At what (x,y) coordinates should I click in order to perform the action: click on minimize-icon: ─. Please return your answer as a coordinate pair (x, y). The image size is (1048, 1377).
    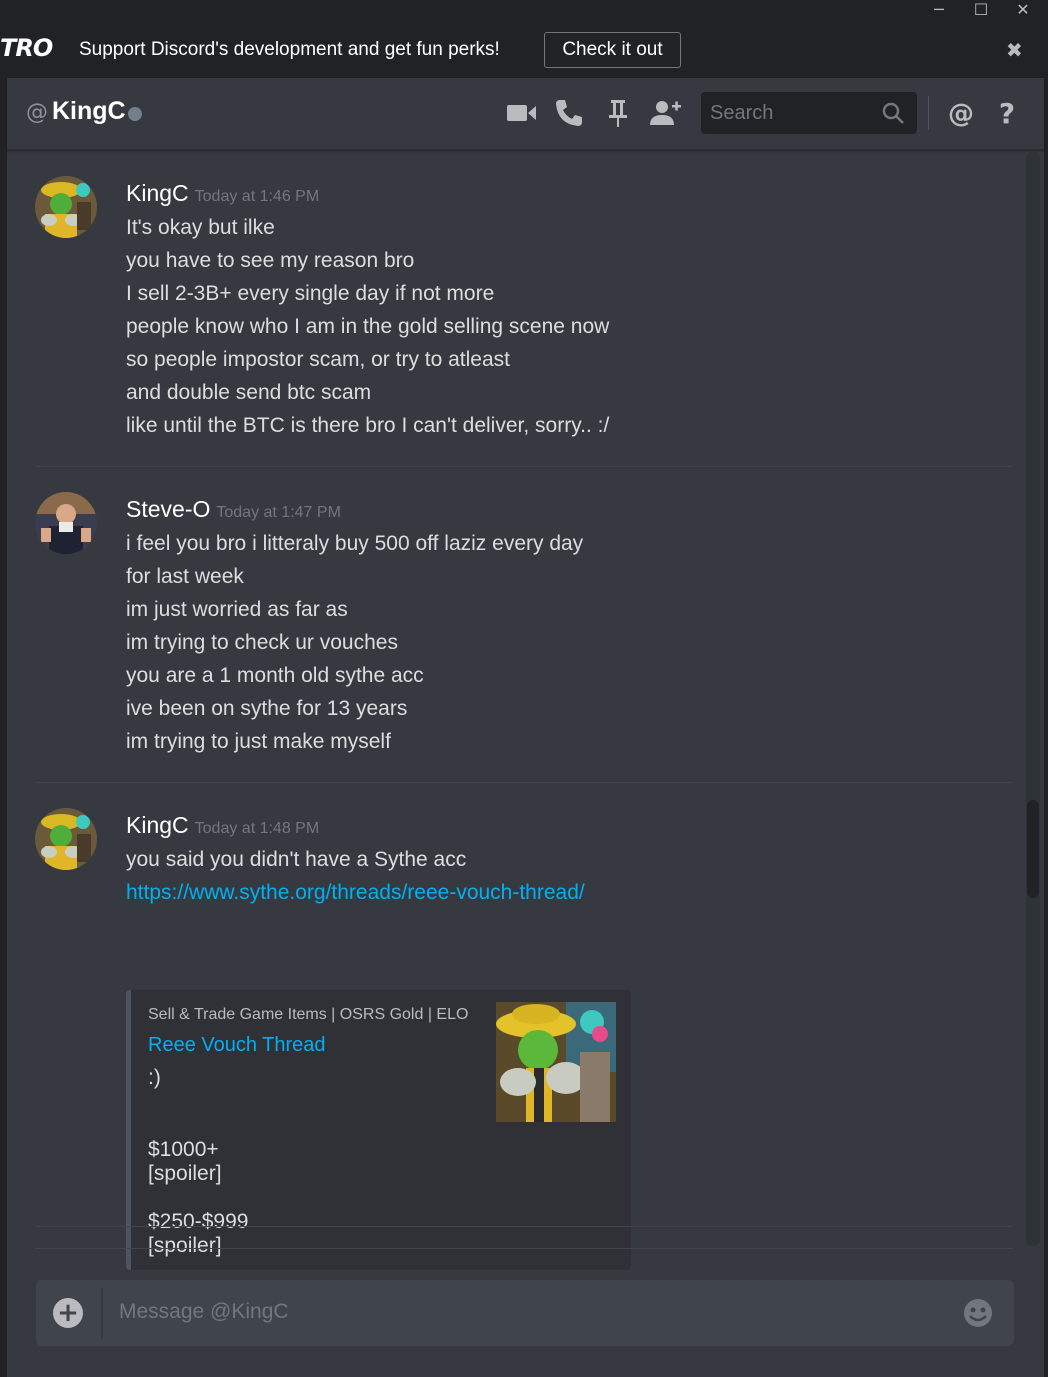
    Looking at the image, I should click on (939, 13).